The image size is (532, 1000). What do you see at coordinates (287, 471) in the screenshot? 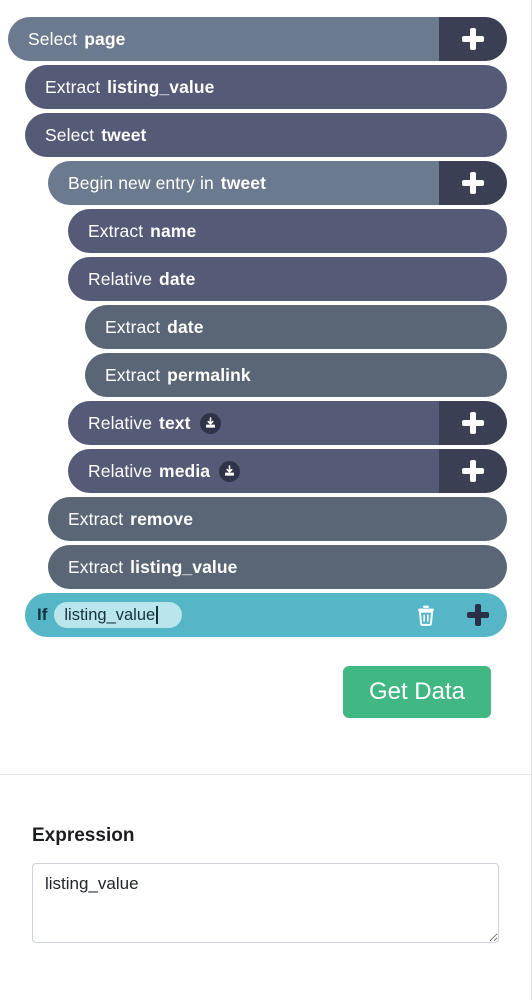
I see `program-step: Relative media` at bounding box center [287, 471].